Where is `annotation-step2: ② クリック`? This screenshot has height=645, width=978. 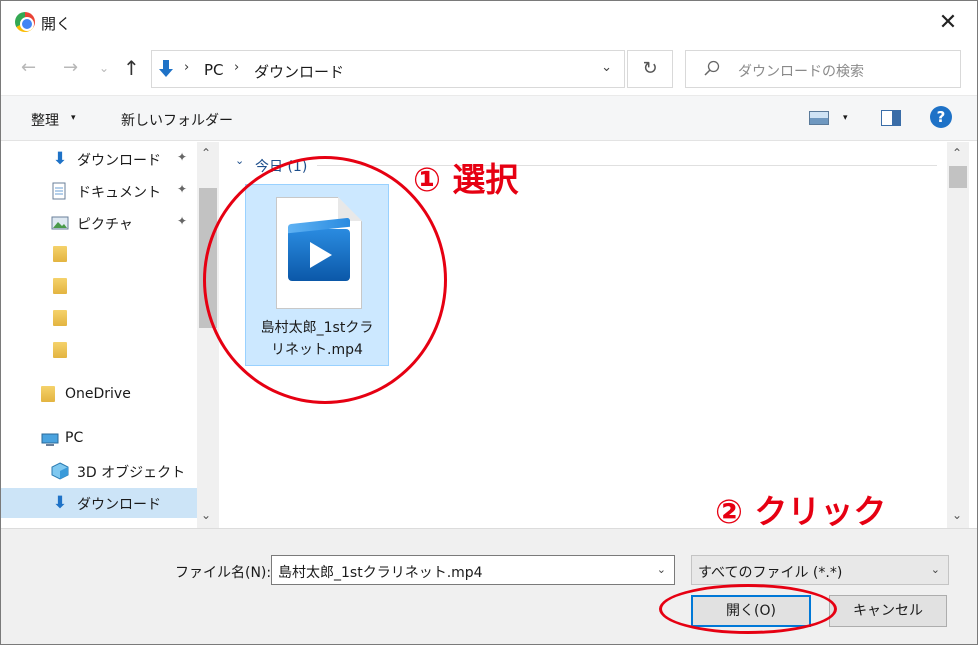 annotation-step2: ② クリック is located at coordinates (801, 511).